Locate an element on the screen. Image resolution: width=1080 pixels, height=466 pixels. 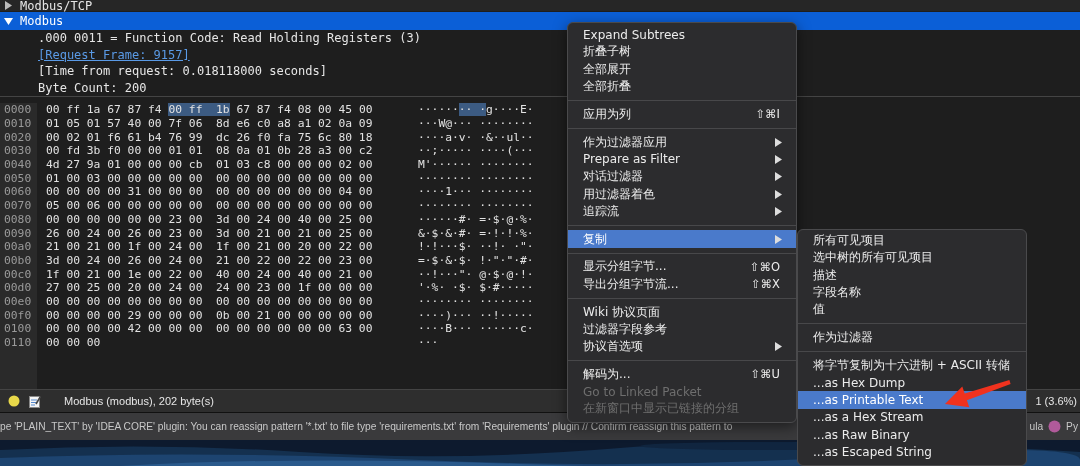
menu-item: 应用为列 ⇧⌘I is located at coordinates (682, 114).